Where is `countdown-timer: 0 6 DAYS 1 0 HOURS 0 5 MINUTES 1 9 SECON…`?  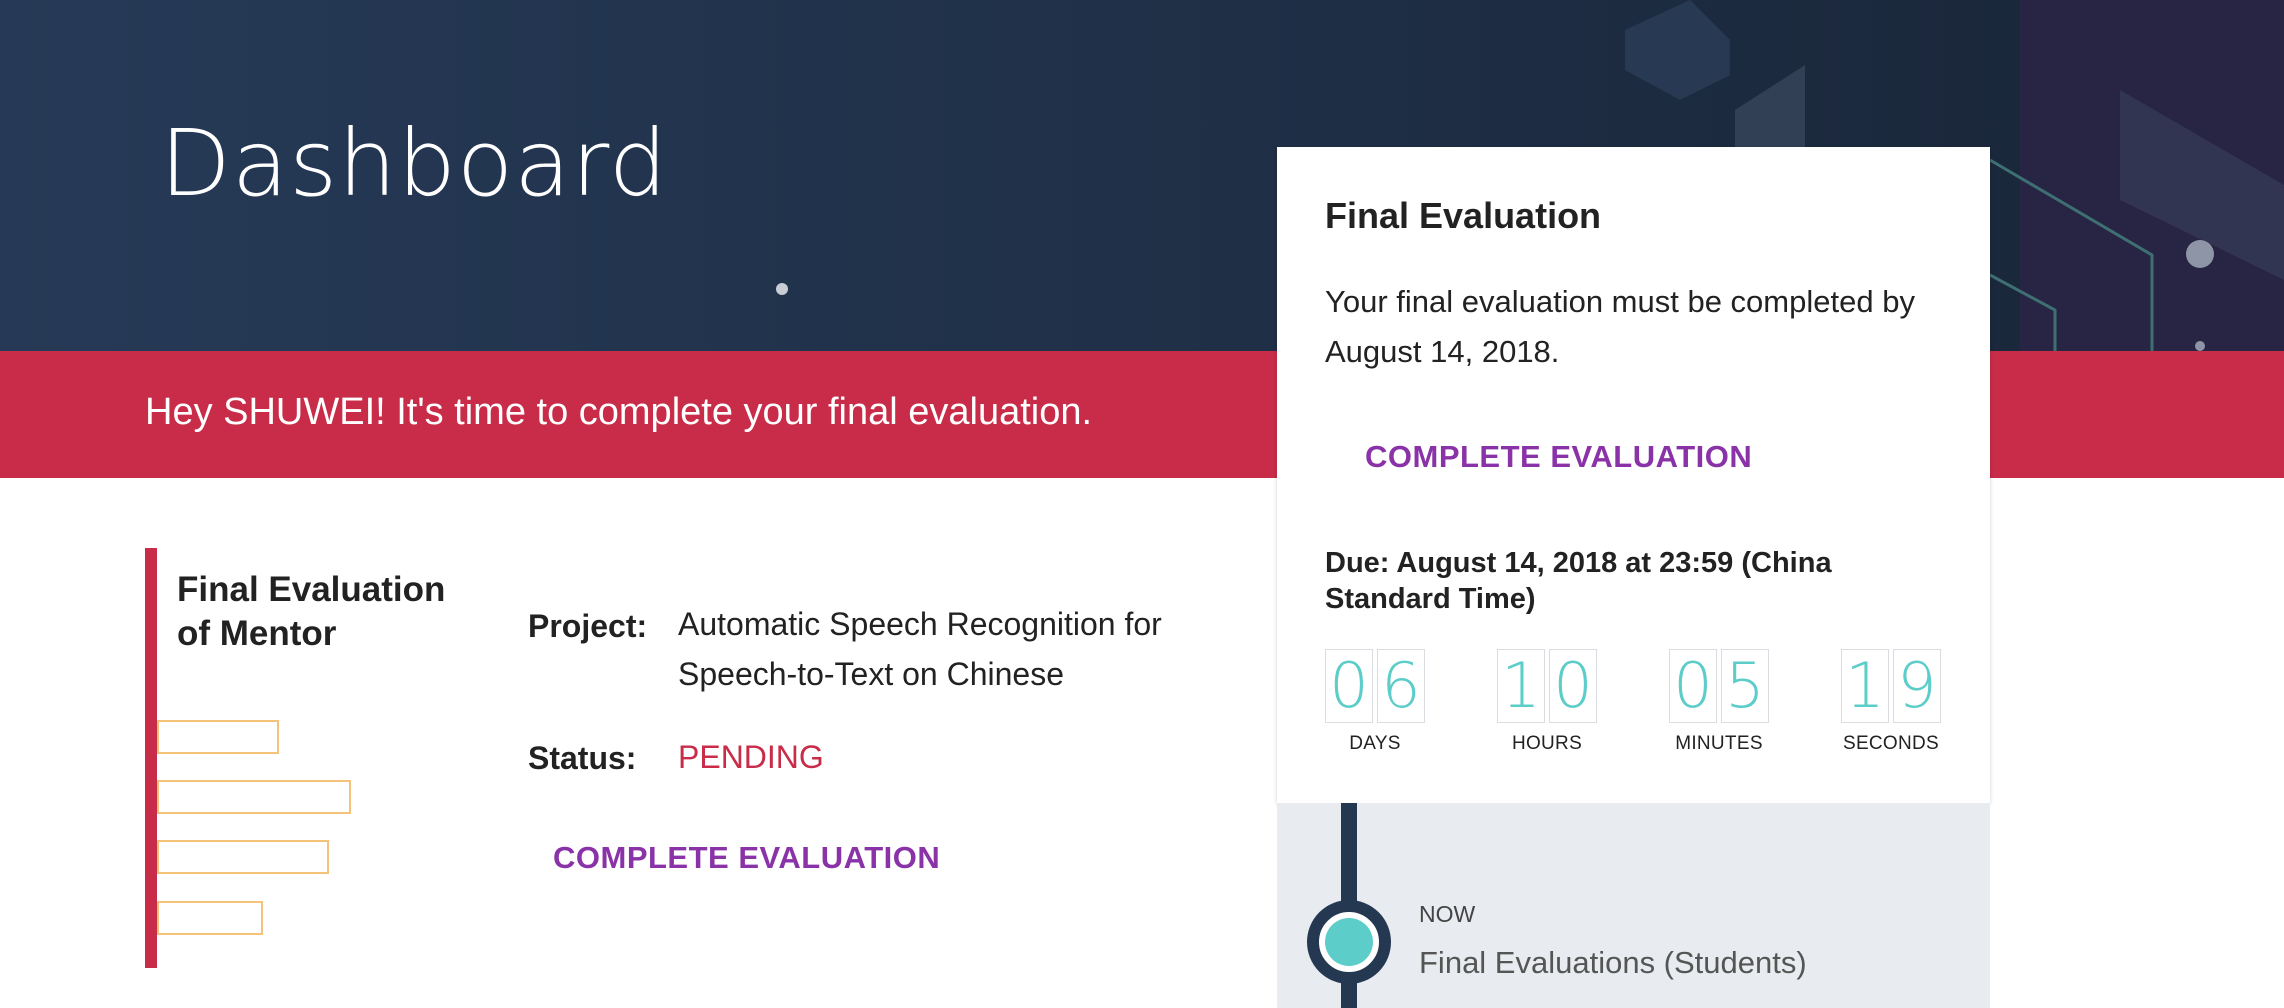 countdown-timer: 0 6 DAYS 1 0 HOURS 0 5 MINUTES 1 9 SECON… is located at coordinates (1633, 704).